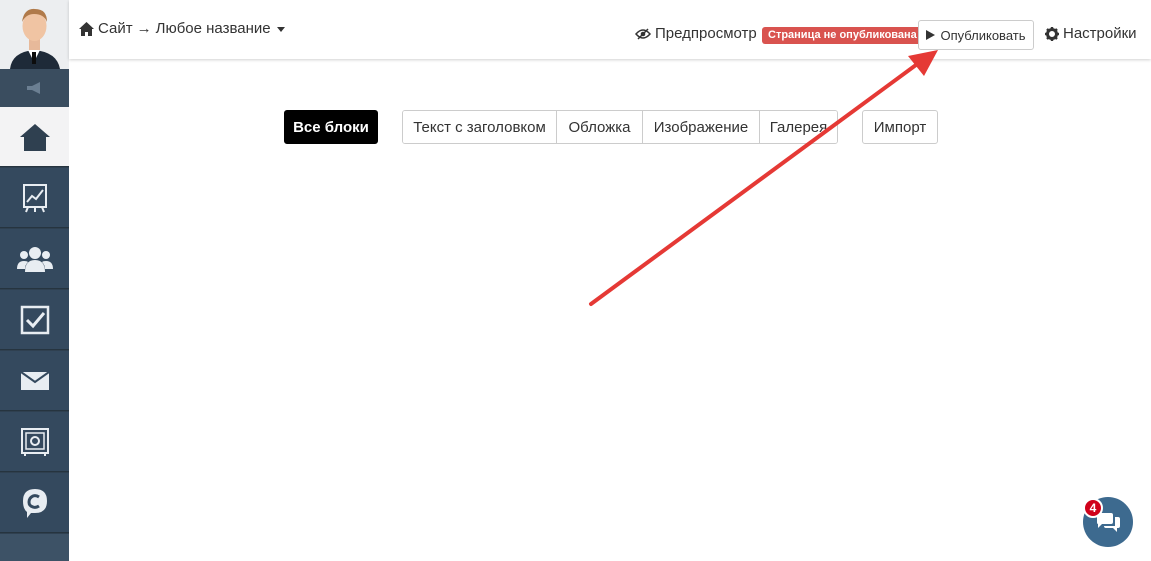 The image size is (1151, 561). What do you see at coordinates (1093, 508) in the screenshot?
I see `chat-unread-badge: 4` at bounding box center [1093, 508].